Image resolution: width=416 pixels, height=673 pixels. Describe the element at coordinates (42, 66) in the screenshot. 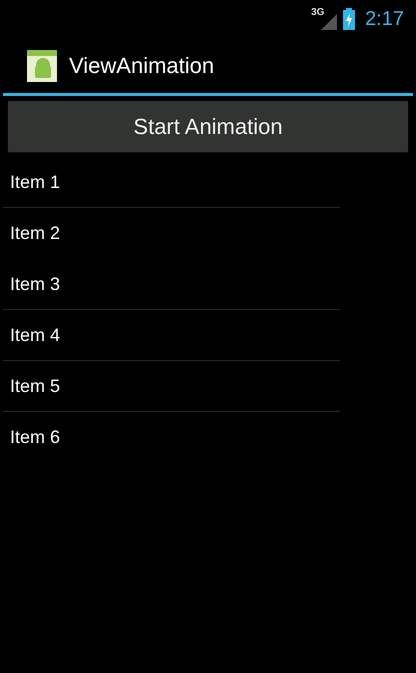

I see `app-icon` at that location.